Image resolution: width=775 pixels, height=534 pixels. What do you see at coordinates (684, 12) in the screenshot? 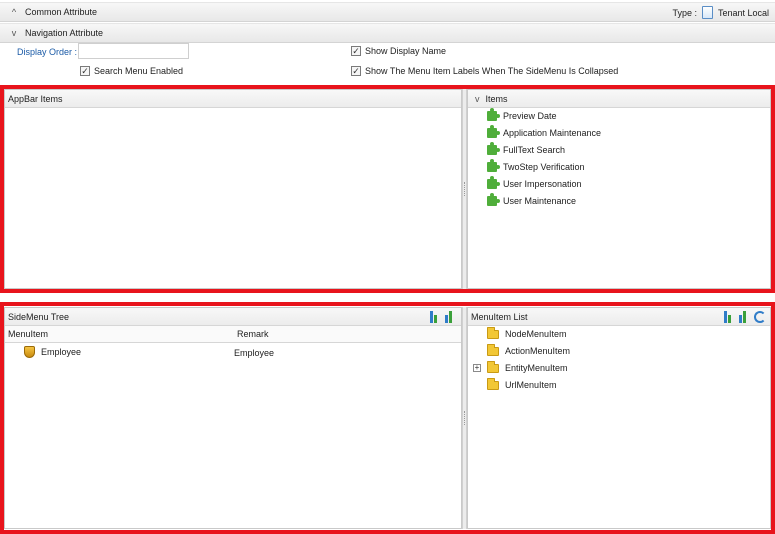
I see `type-label: Type :` at bounding box center [684, 12].